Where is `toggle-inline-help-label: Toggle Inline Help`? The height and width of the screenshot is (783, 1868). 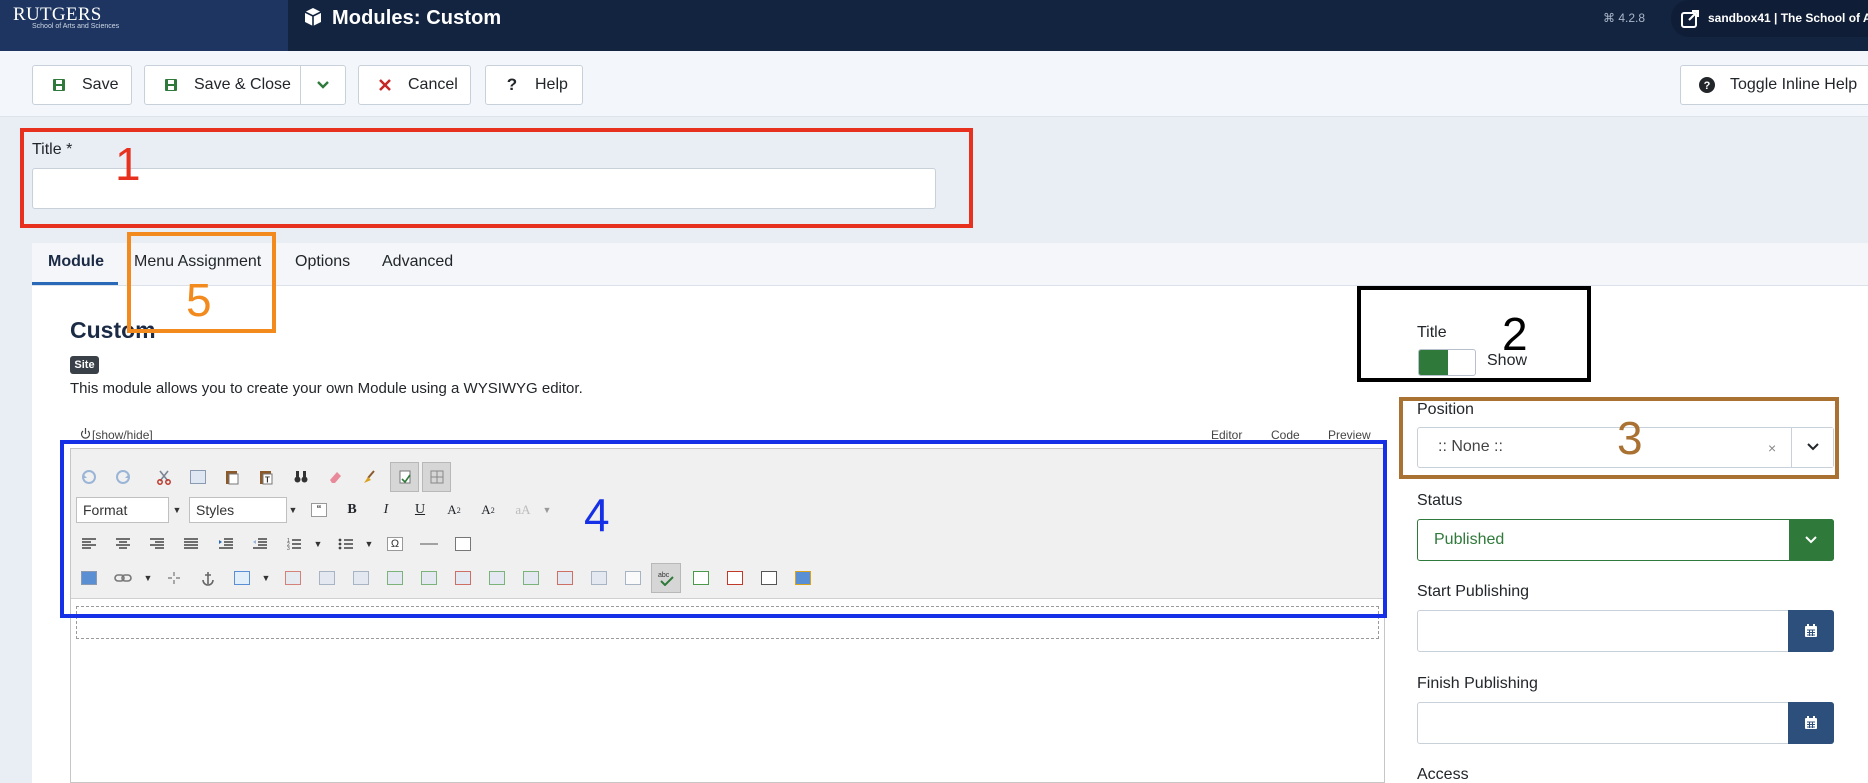
toggle-inline-help-label: Toggle Inline Help is located at coordinates (1794, 84).